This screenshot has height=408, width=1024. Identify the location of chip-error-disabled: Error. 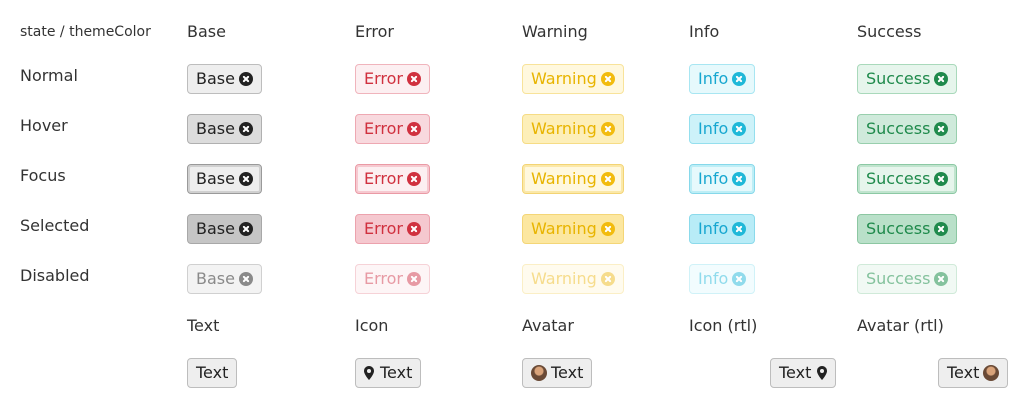
(392, 279).